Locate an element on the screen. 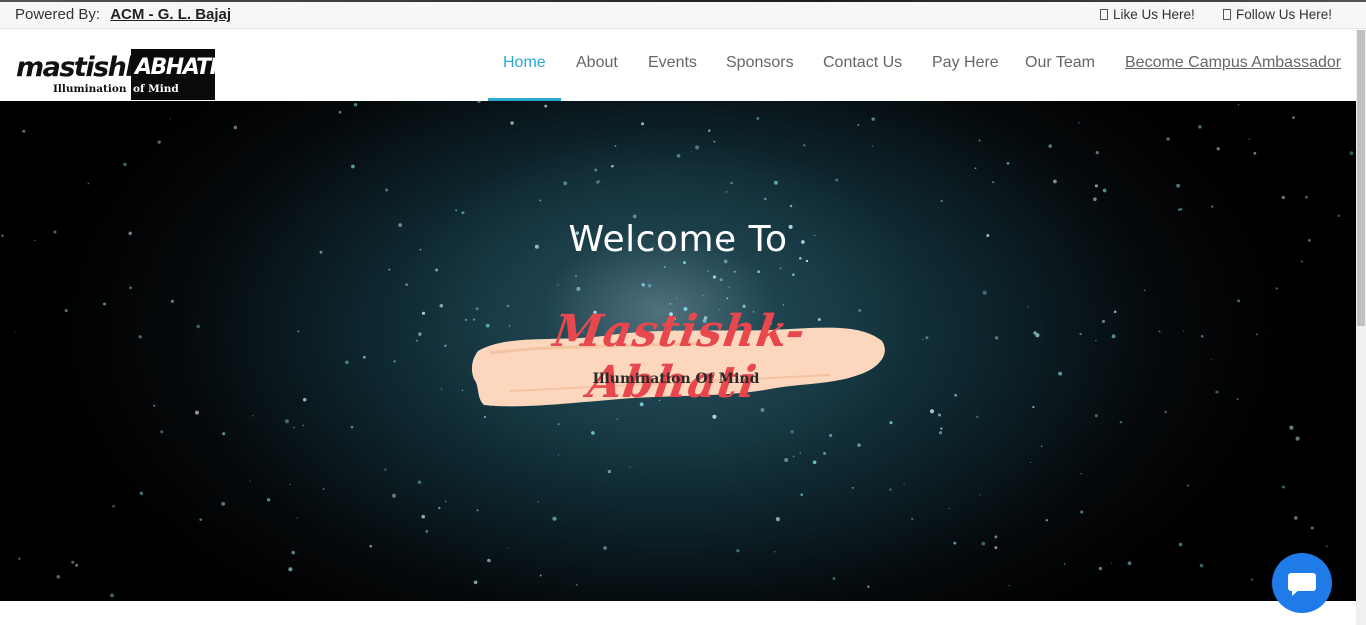  facebook-icon is located at coordinates (1104, 14).